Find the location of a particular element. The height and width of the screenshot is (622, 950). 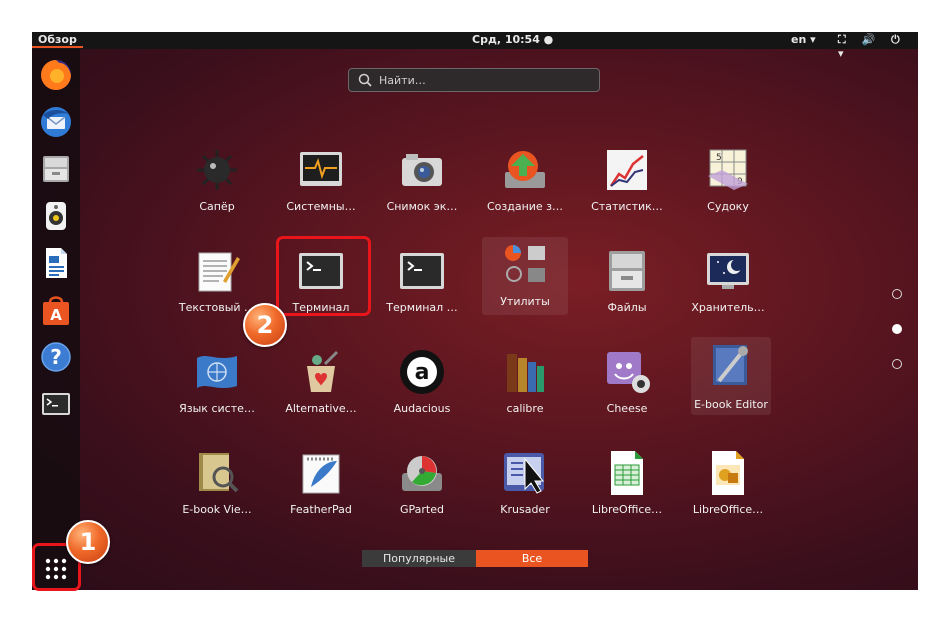

krusader-icon is located at coordinates (524, 473).